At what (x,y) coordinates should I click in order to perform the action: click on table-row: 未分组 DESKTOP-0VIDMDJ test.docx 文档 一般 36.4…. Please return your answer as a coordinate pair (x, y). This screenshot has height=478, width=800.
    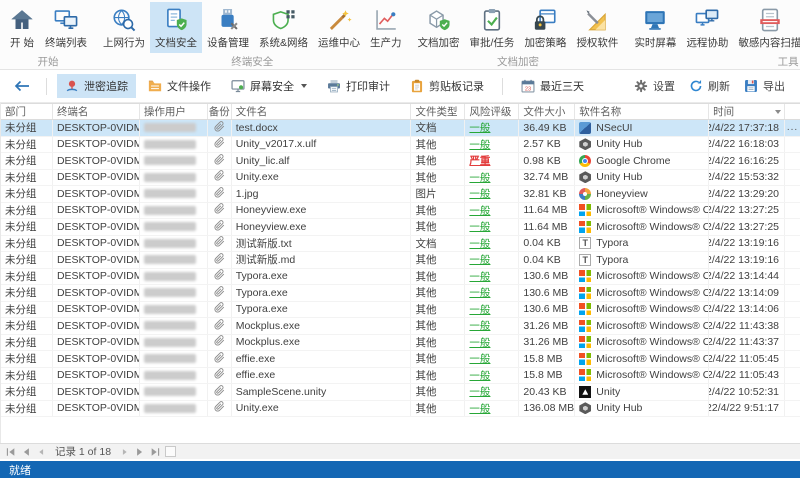
    Looking at the image, I should click on (400, 128).